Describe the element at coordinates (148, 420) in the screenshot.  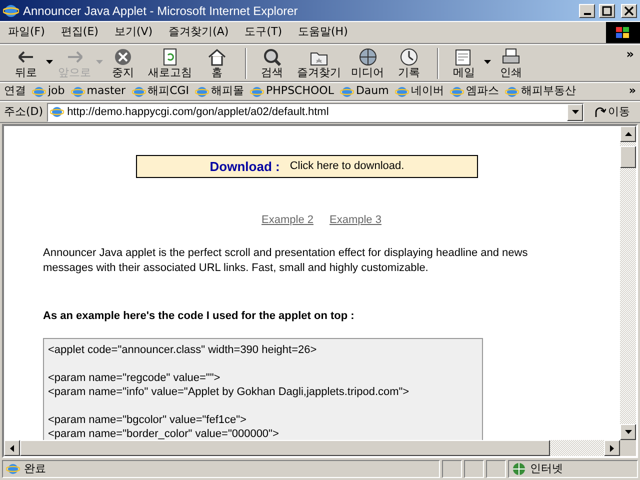
I see `code-line: <param name="bgcolor" value="fef1ce">` at that location.